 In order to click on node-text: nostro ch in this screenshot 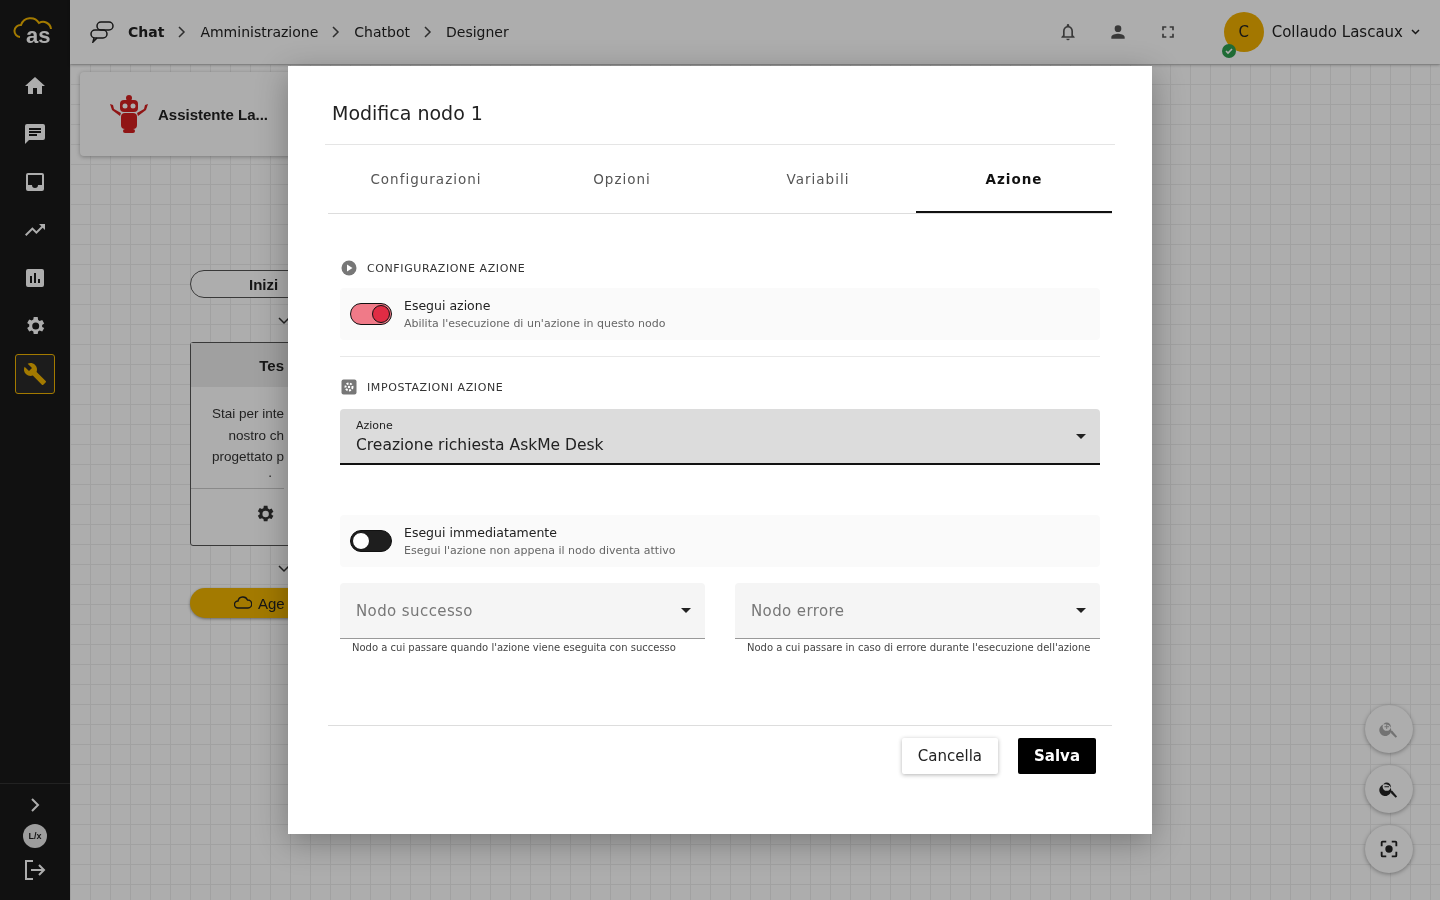, I will do `click(256, 435)`.